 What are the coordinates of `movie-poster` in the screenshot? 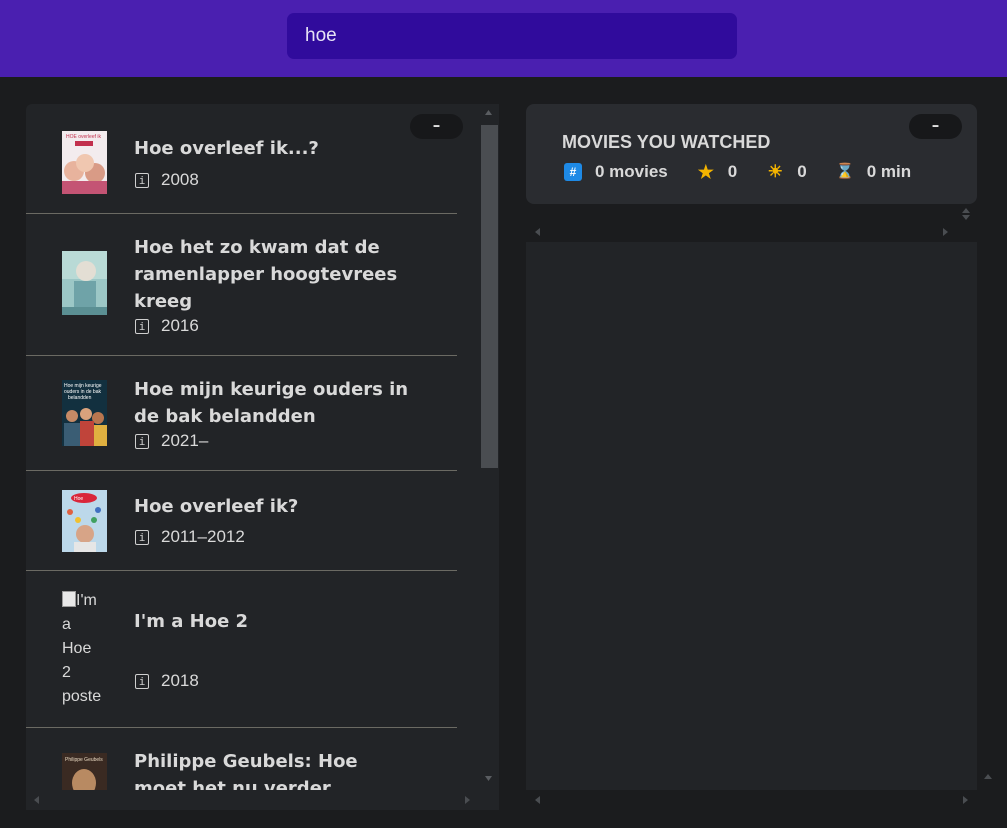 It's located at (84, 283).